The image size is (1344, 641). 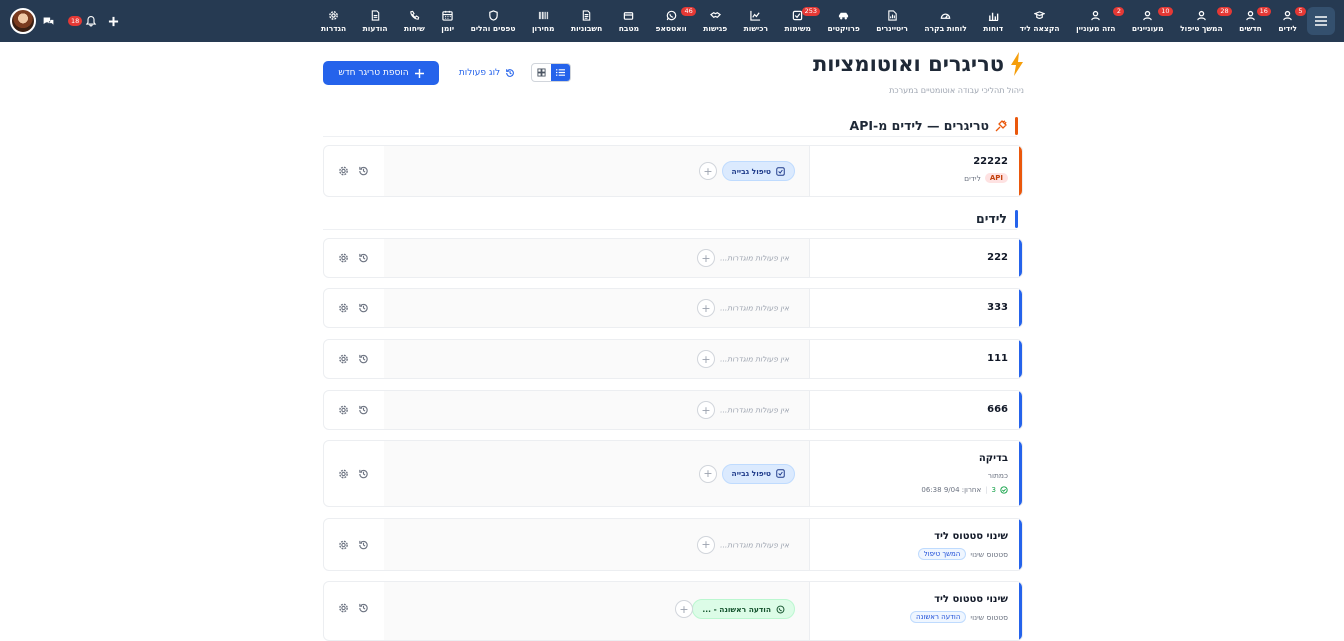 I want to click on nav-item-calls: שיחות, so click(x=414, y=21).